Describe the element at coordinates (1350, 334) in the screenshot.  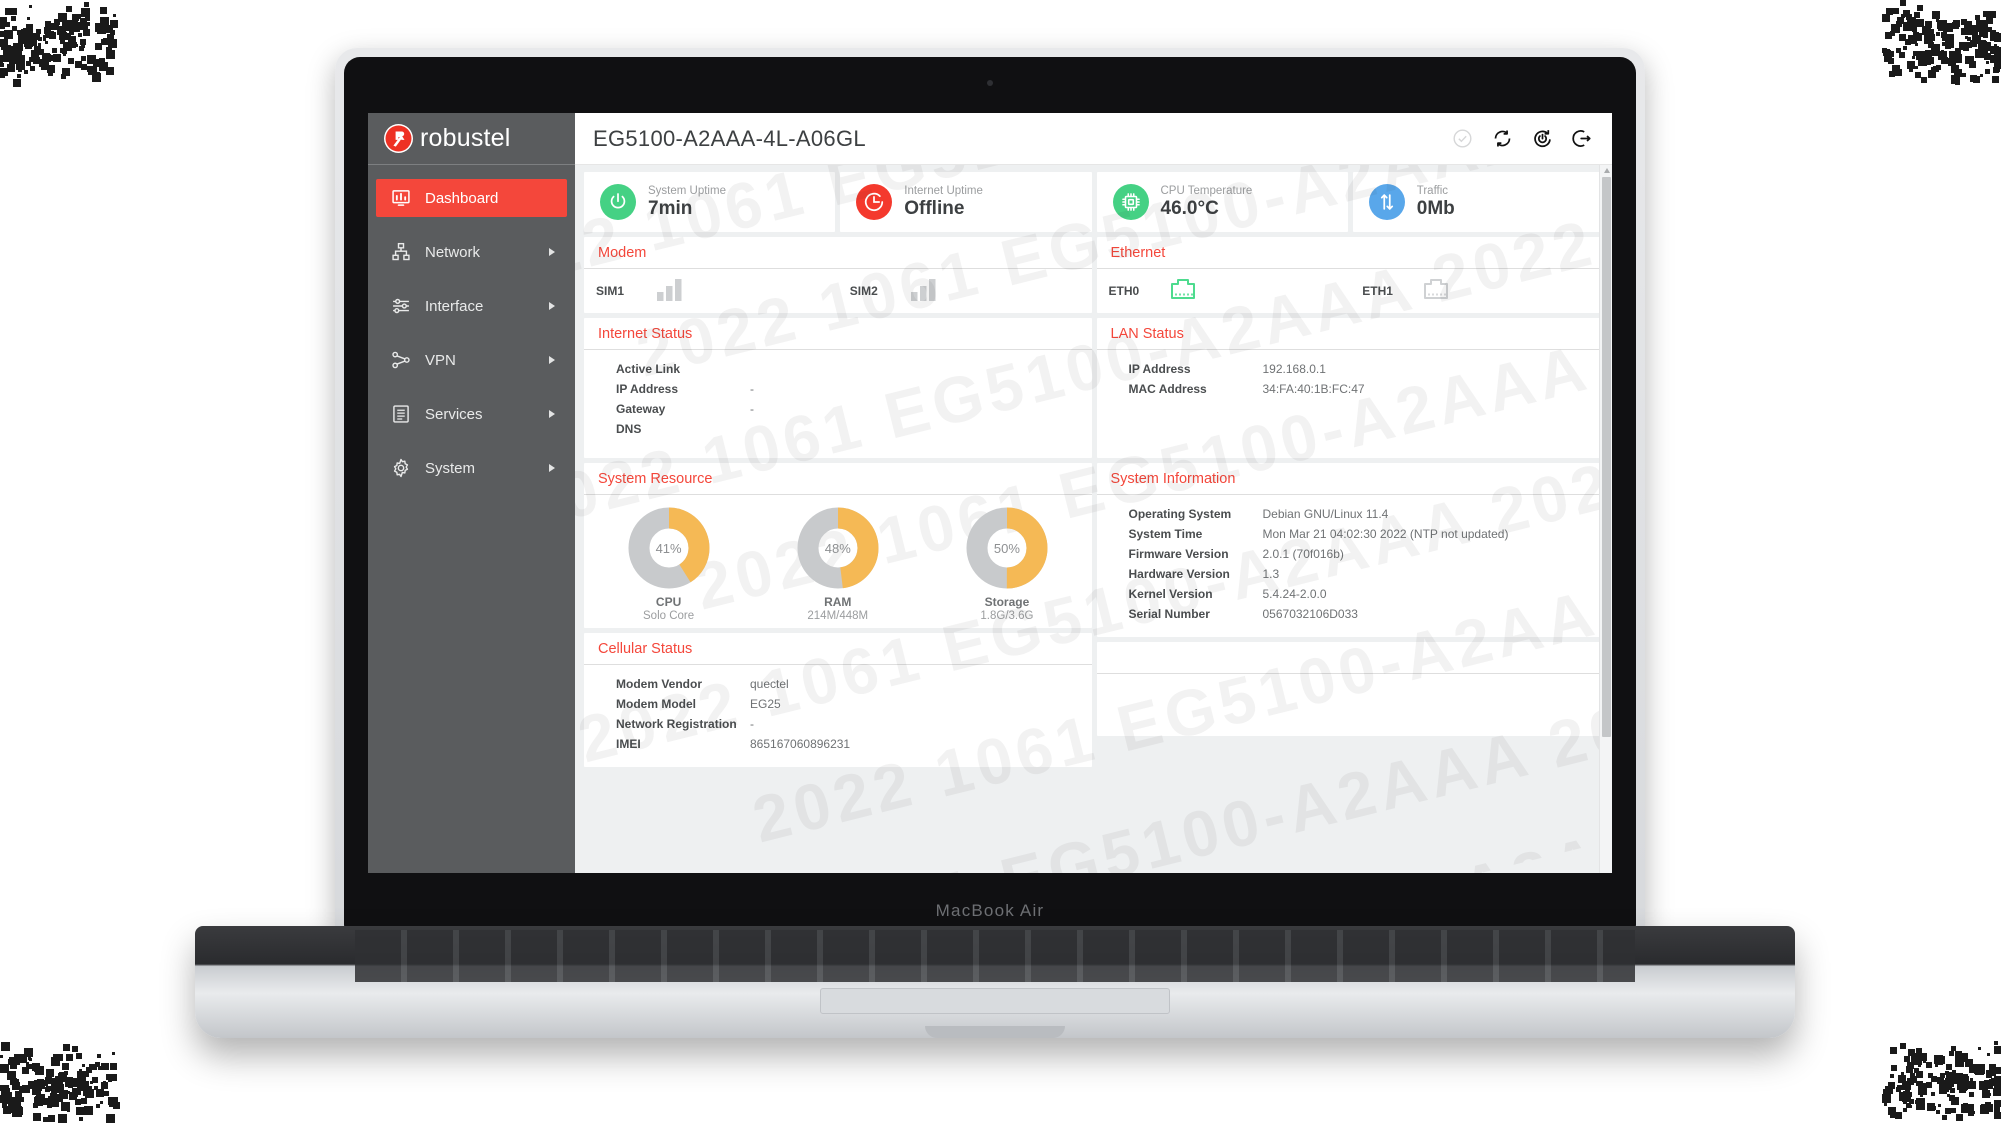
I see `lan-status-title: LAN Status` at that location.